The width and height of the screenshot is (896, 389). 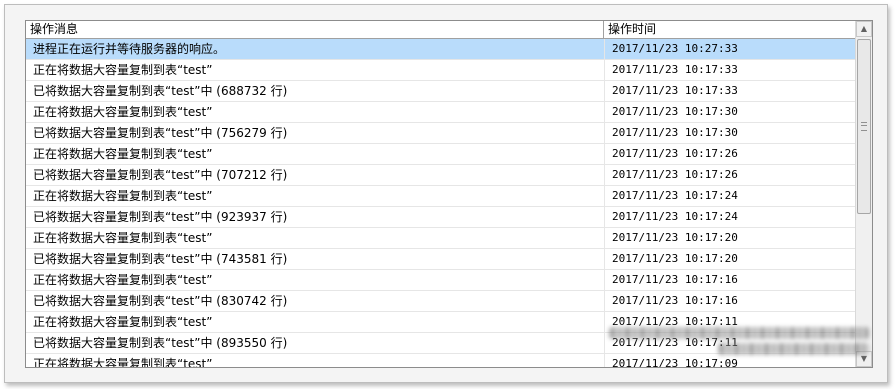 I want to click on list-item: 正在将数据大容量复制到表“test” 2017/11/23 10:17:30, so click(x=440, y=112).